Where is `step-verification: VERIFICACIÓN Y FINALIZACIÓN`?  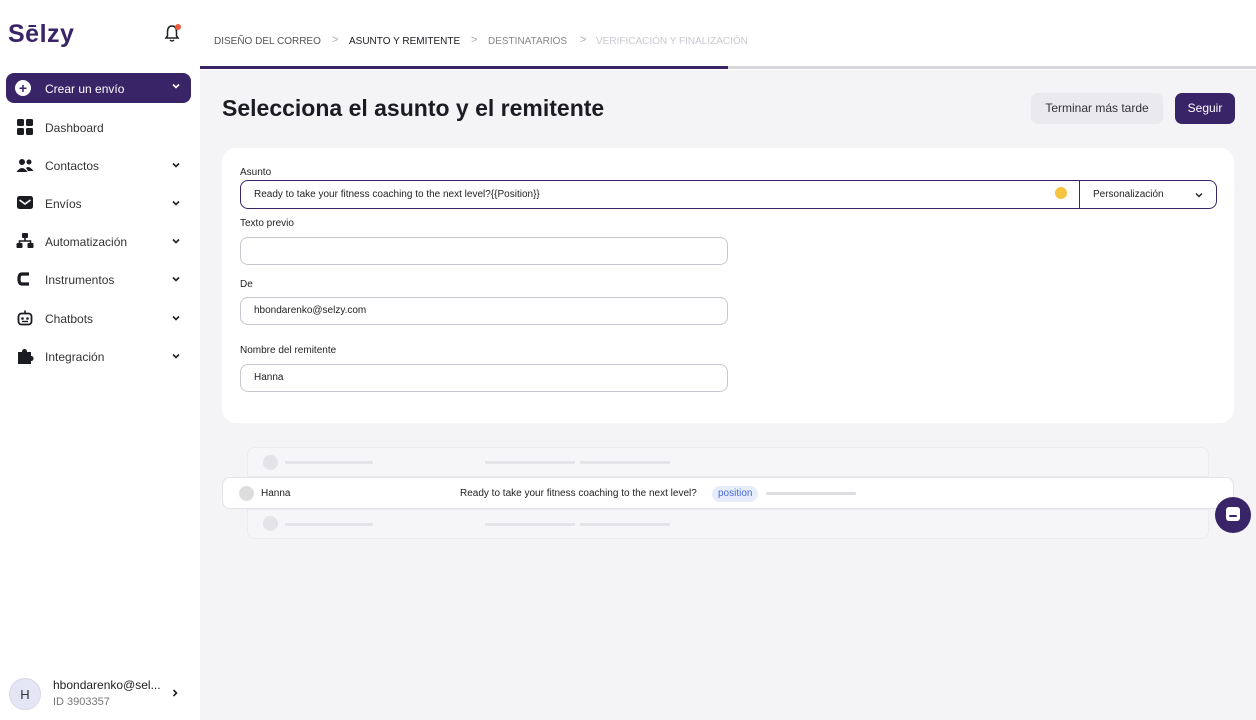 step-verification: VERIFICACIÓN Y FINALIZACIÓN is located at coordinates (672, 41).